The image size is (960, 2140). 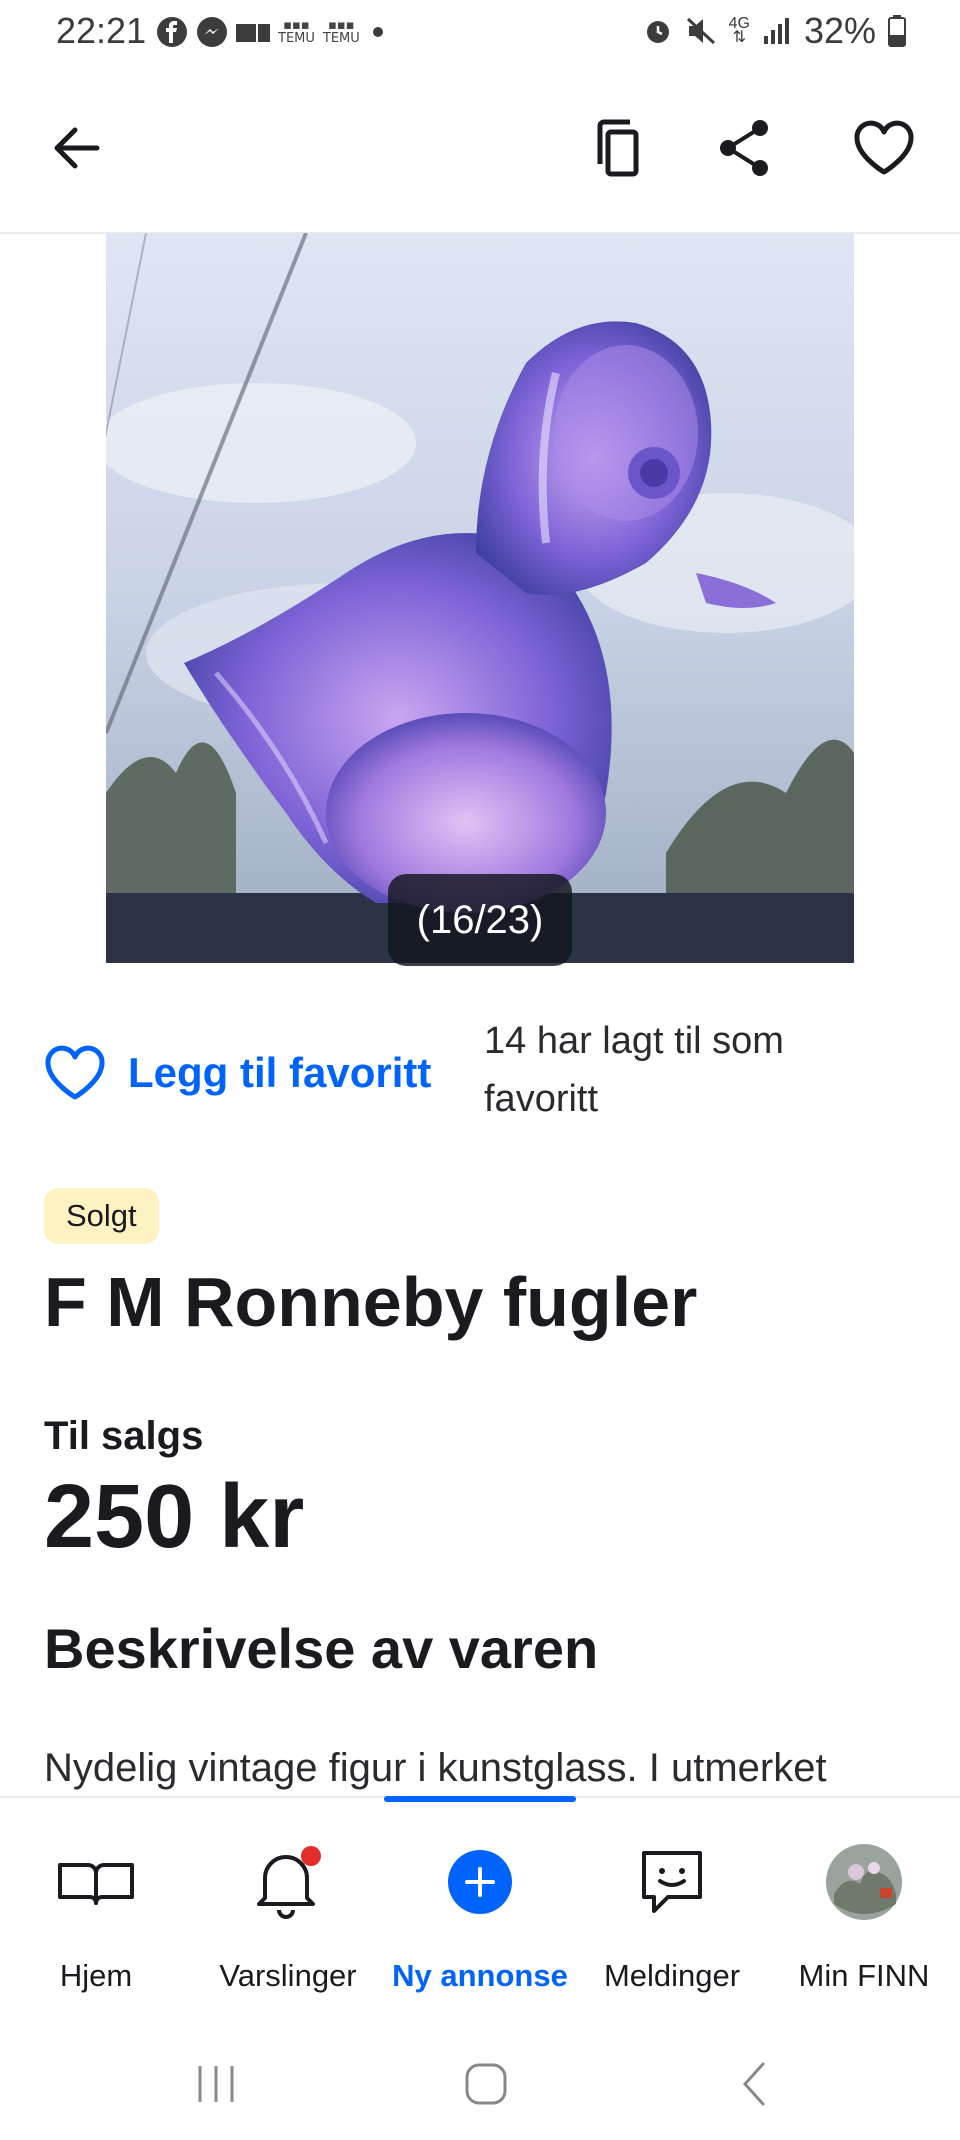 I want to click on plus-circle-icon, so click(x=480, y=1882).